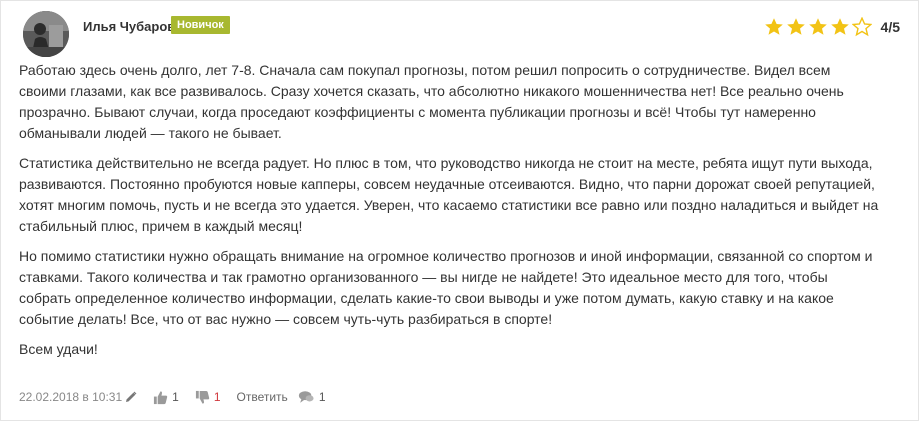 The image size is (919, 421). What do you see at coordinates (200, 25) in the screenshot?
I see `status-badge: Новичок` at bounding box center [200, 25].